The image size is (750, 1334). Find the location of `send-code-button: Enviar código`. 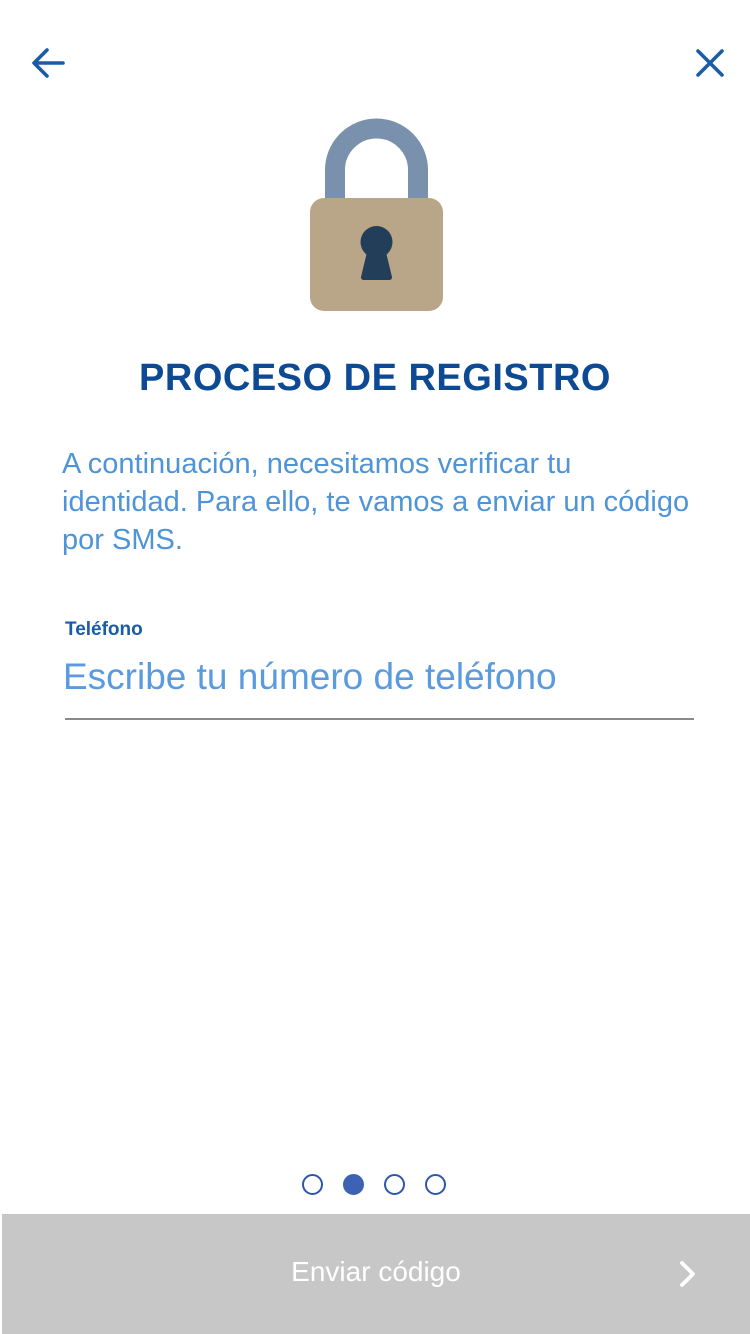

send-code-button: Enviar código is located at coordinates (376, 1274).